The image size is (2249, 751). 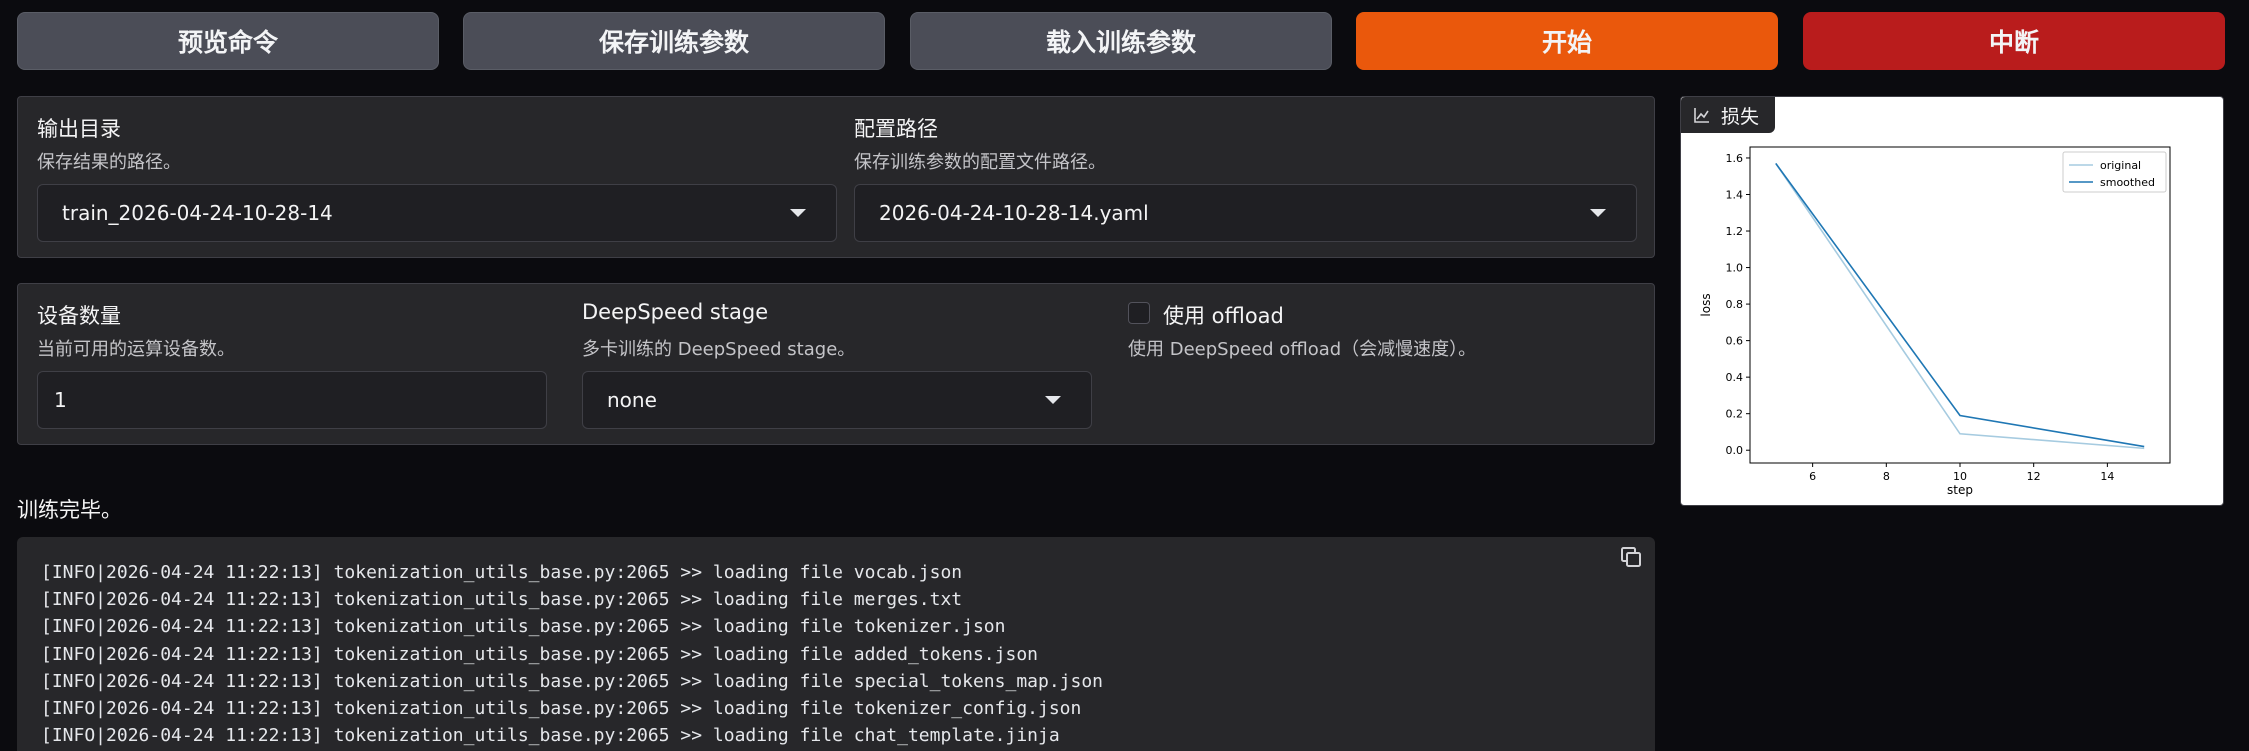 What do you see at coordinates (719, 349) in the screenshot?
I see `ds-stage-info: 多卡训练的 DeepSpeed stage。` at bounding box center [719, 349].